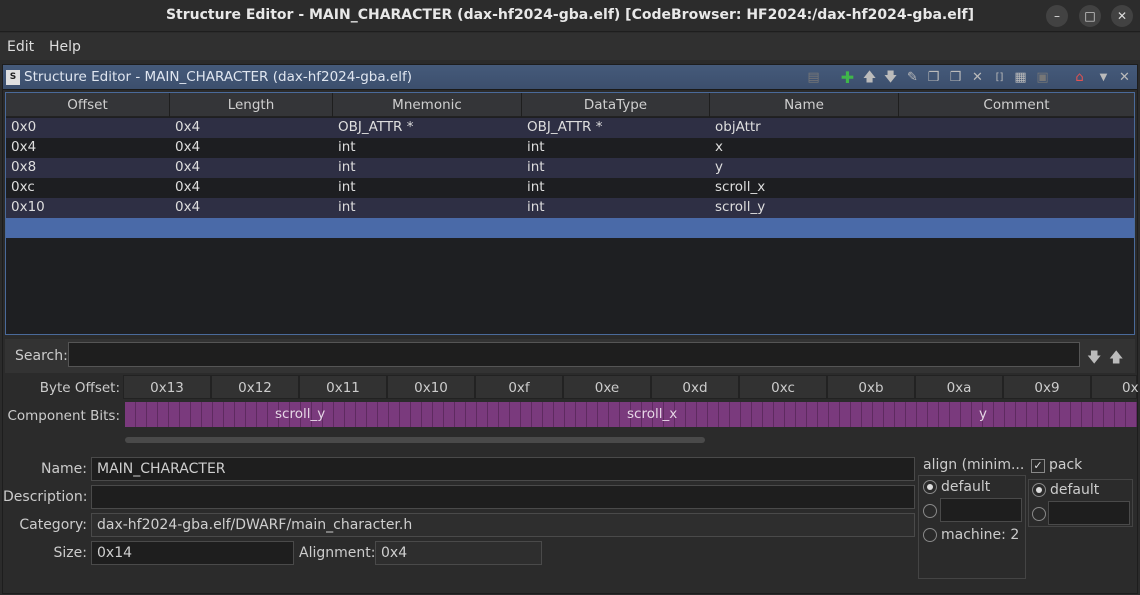 The image size is (1140, 595). What do you see at coordinates (1047, 387) in the screenshot?
I see `byte-offset-cell: 0x9` at bounding box center [1047, 387].